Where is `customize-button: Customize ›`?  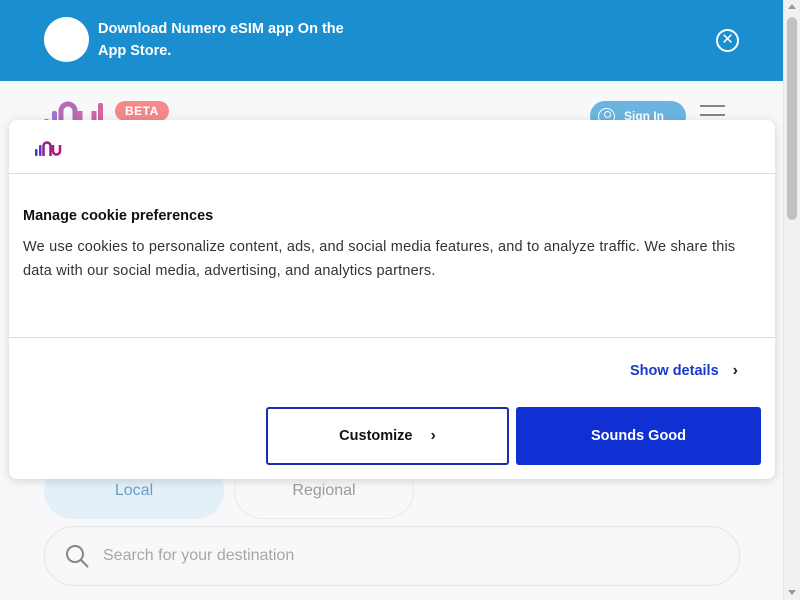
customize-button: Customize › is located at coordinates (387, 436).